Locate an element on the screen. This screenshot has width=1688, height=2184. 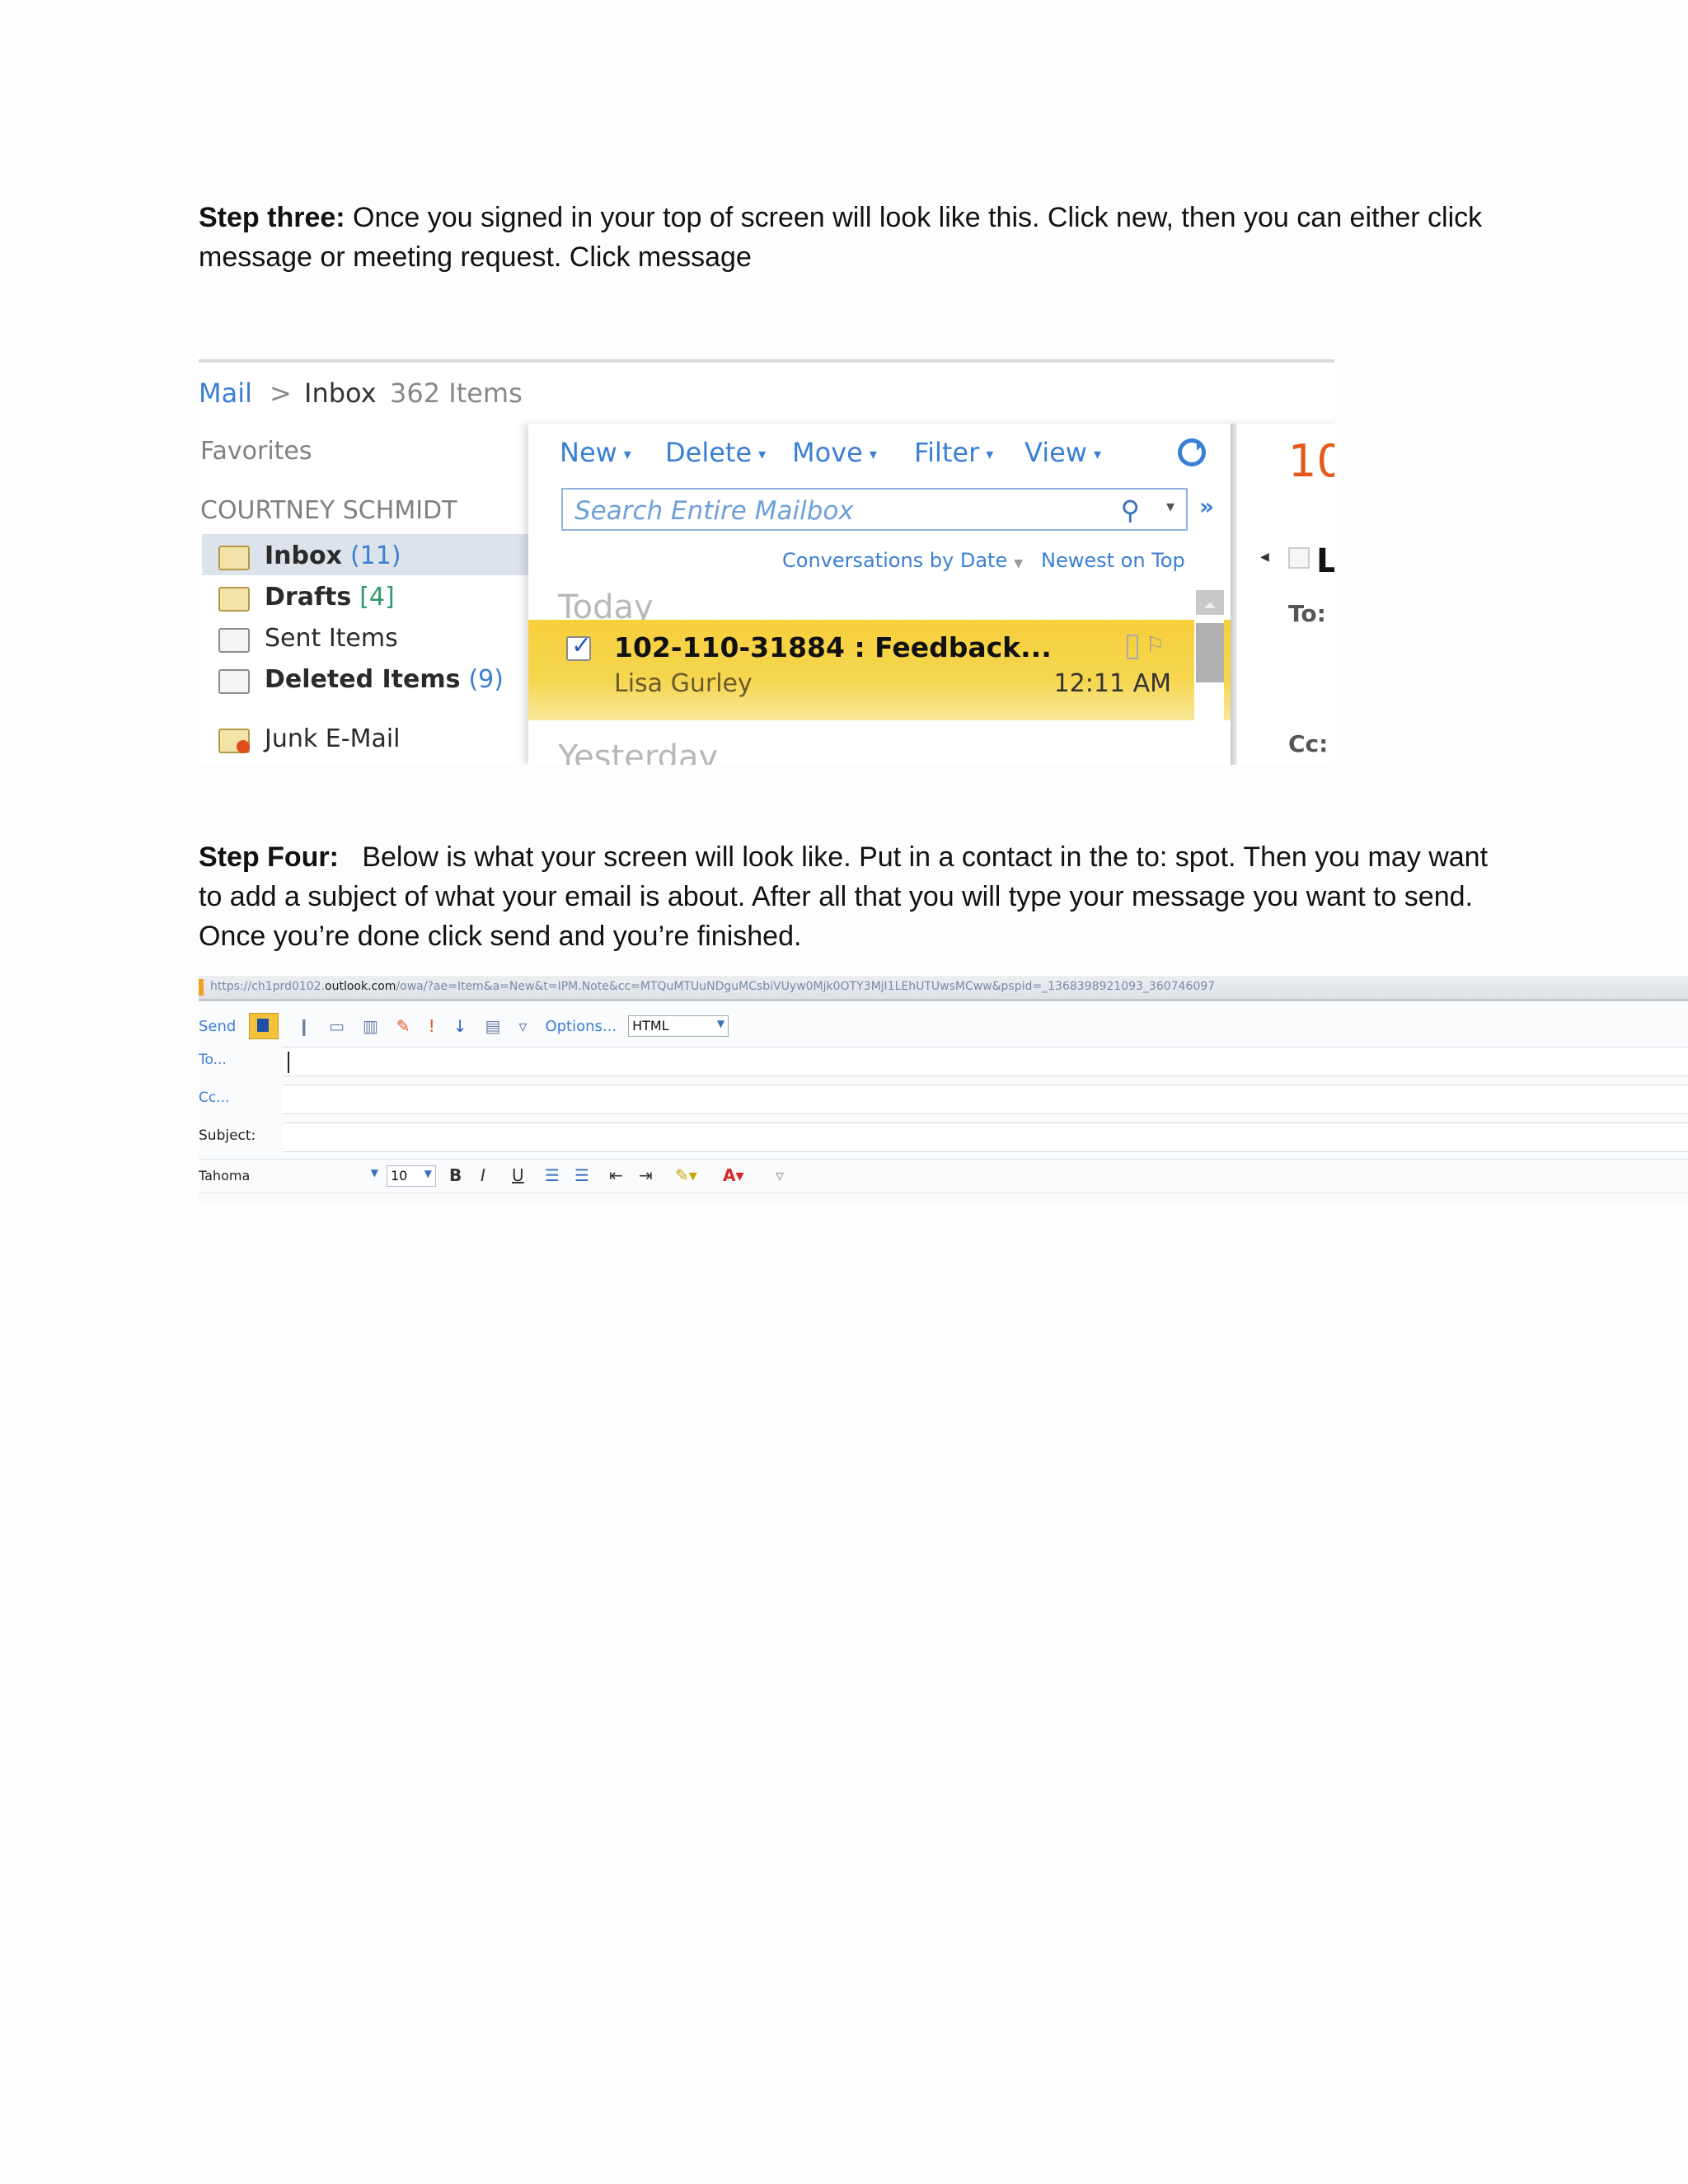
new-button: New ▾ is located at coordinates (595, 452).